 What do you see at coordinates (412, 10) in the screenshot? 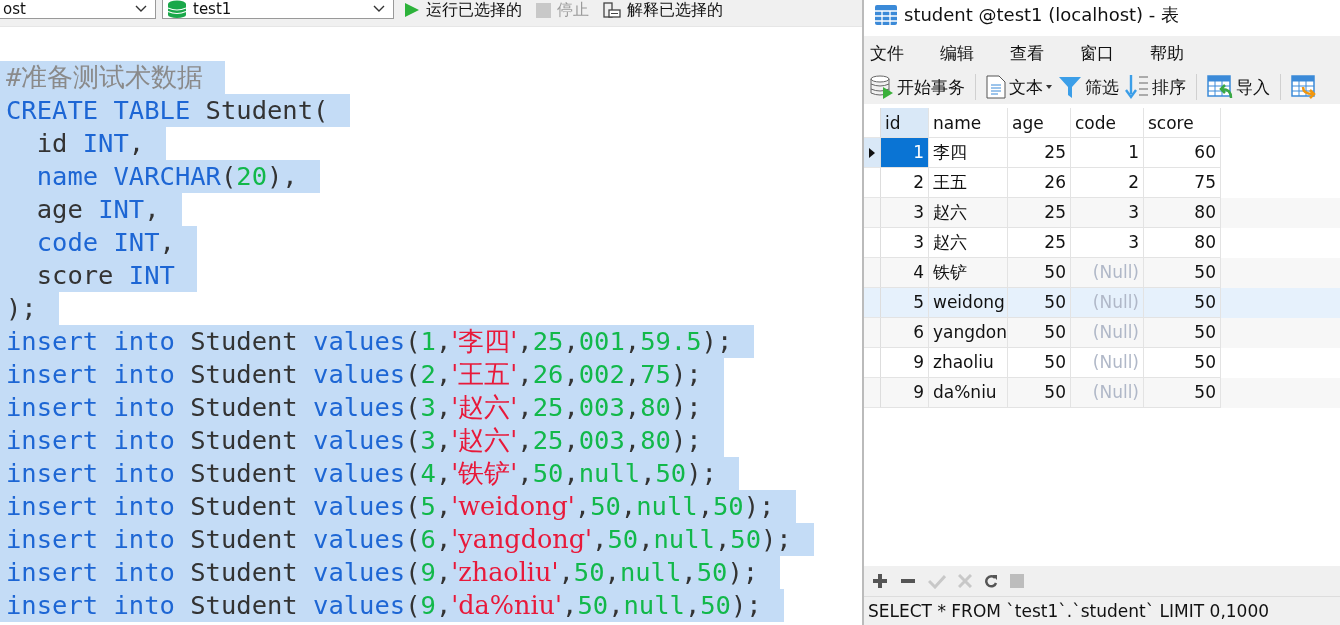
I see `play-icon` at bounding box center [412, 10].